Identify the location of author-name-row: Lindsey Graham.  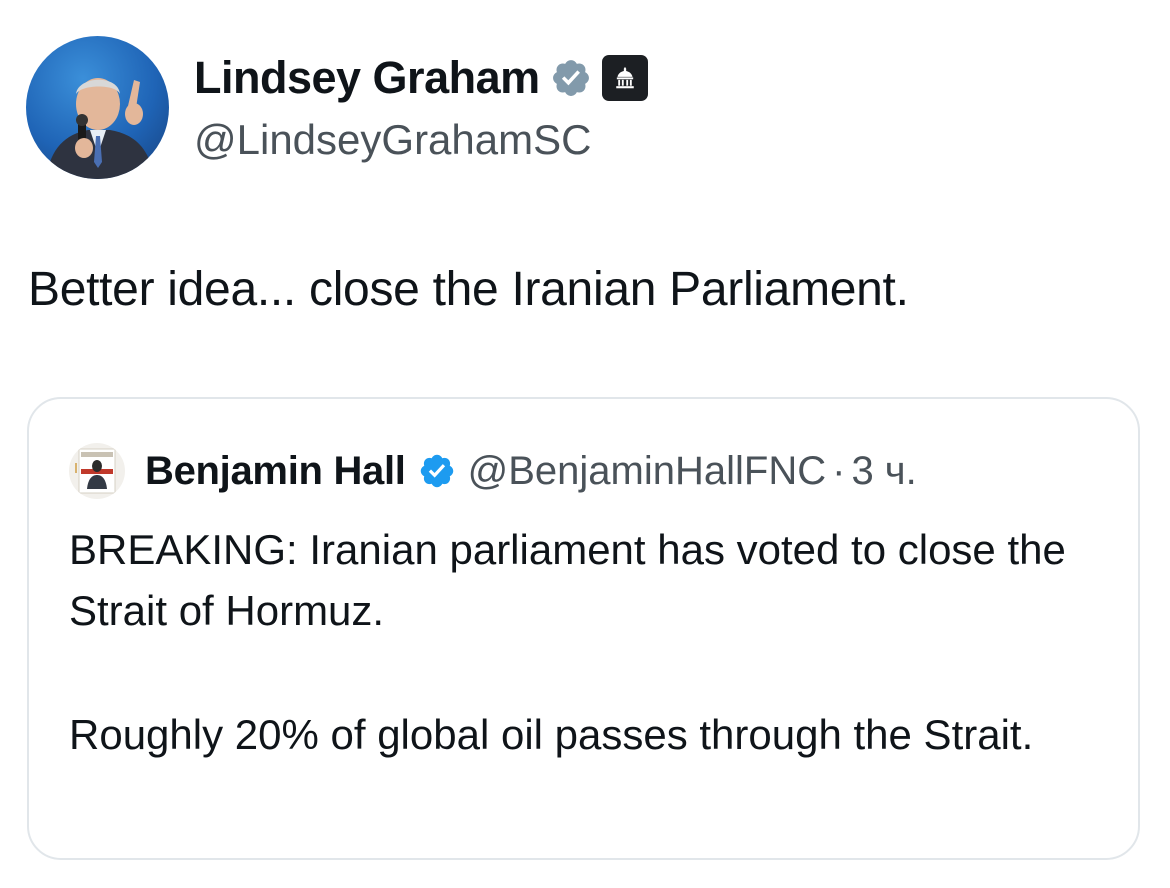
(421, 78).